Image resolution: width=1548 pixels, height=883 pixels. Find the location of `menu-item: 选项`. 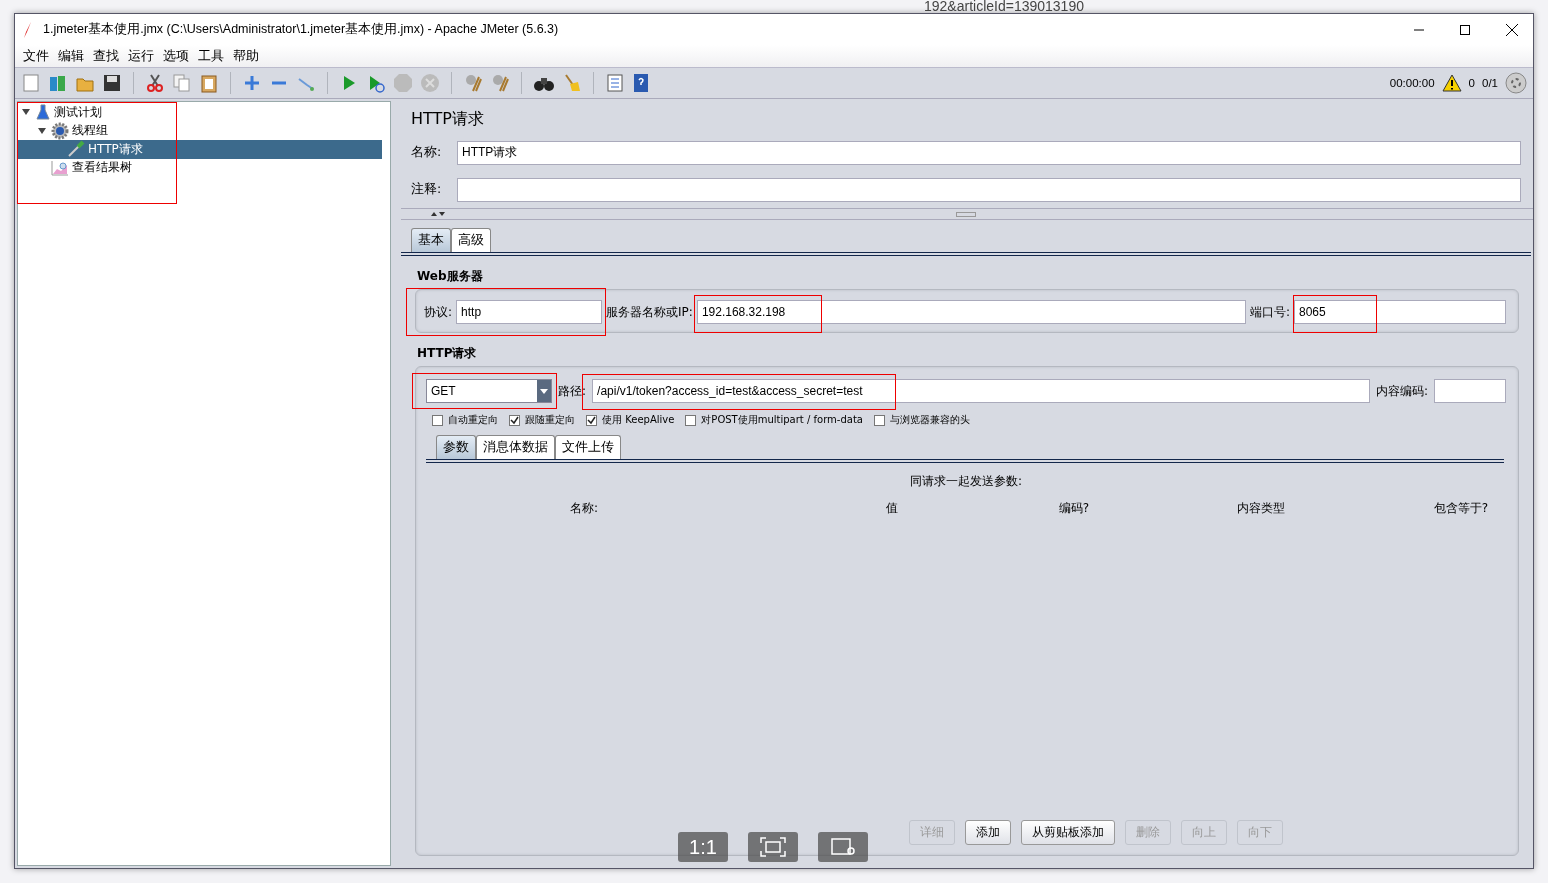

menu-item: 选项 is located at coordinates (176, 56).